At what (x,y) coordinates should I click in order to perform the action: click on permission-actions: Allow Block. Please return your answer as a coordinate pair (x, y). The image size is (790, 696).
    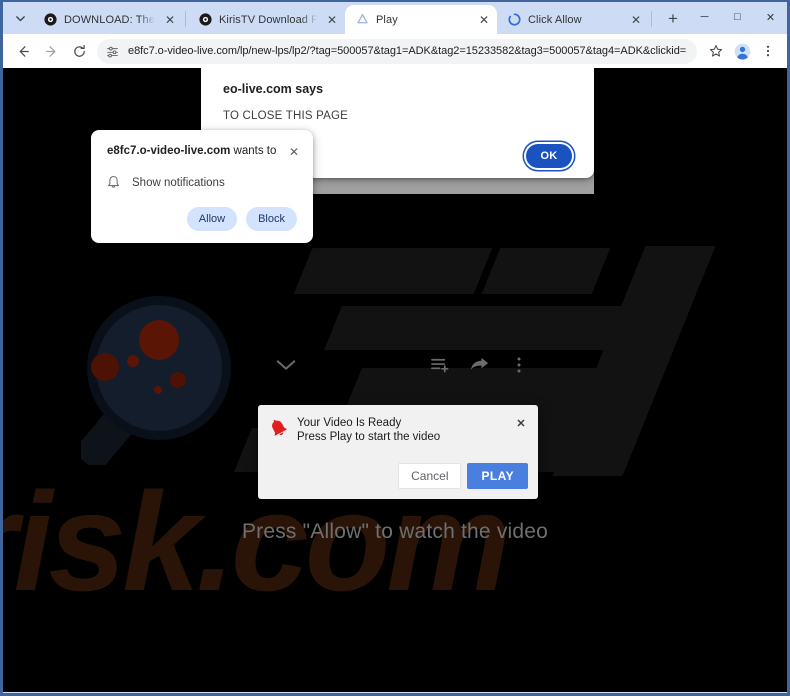
    Looking at the image, I should click on (202, 210).